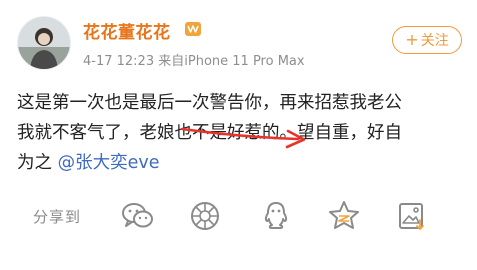  Describe the element at coordinates (412, 39) in the screenshot. I see `plus-icon: +` at that location.